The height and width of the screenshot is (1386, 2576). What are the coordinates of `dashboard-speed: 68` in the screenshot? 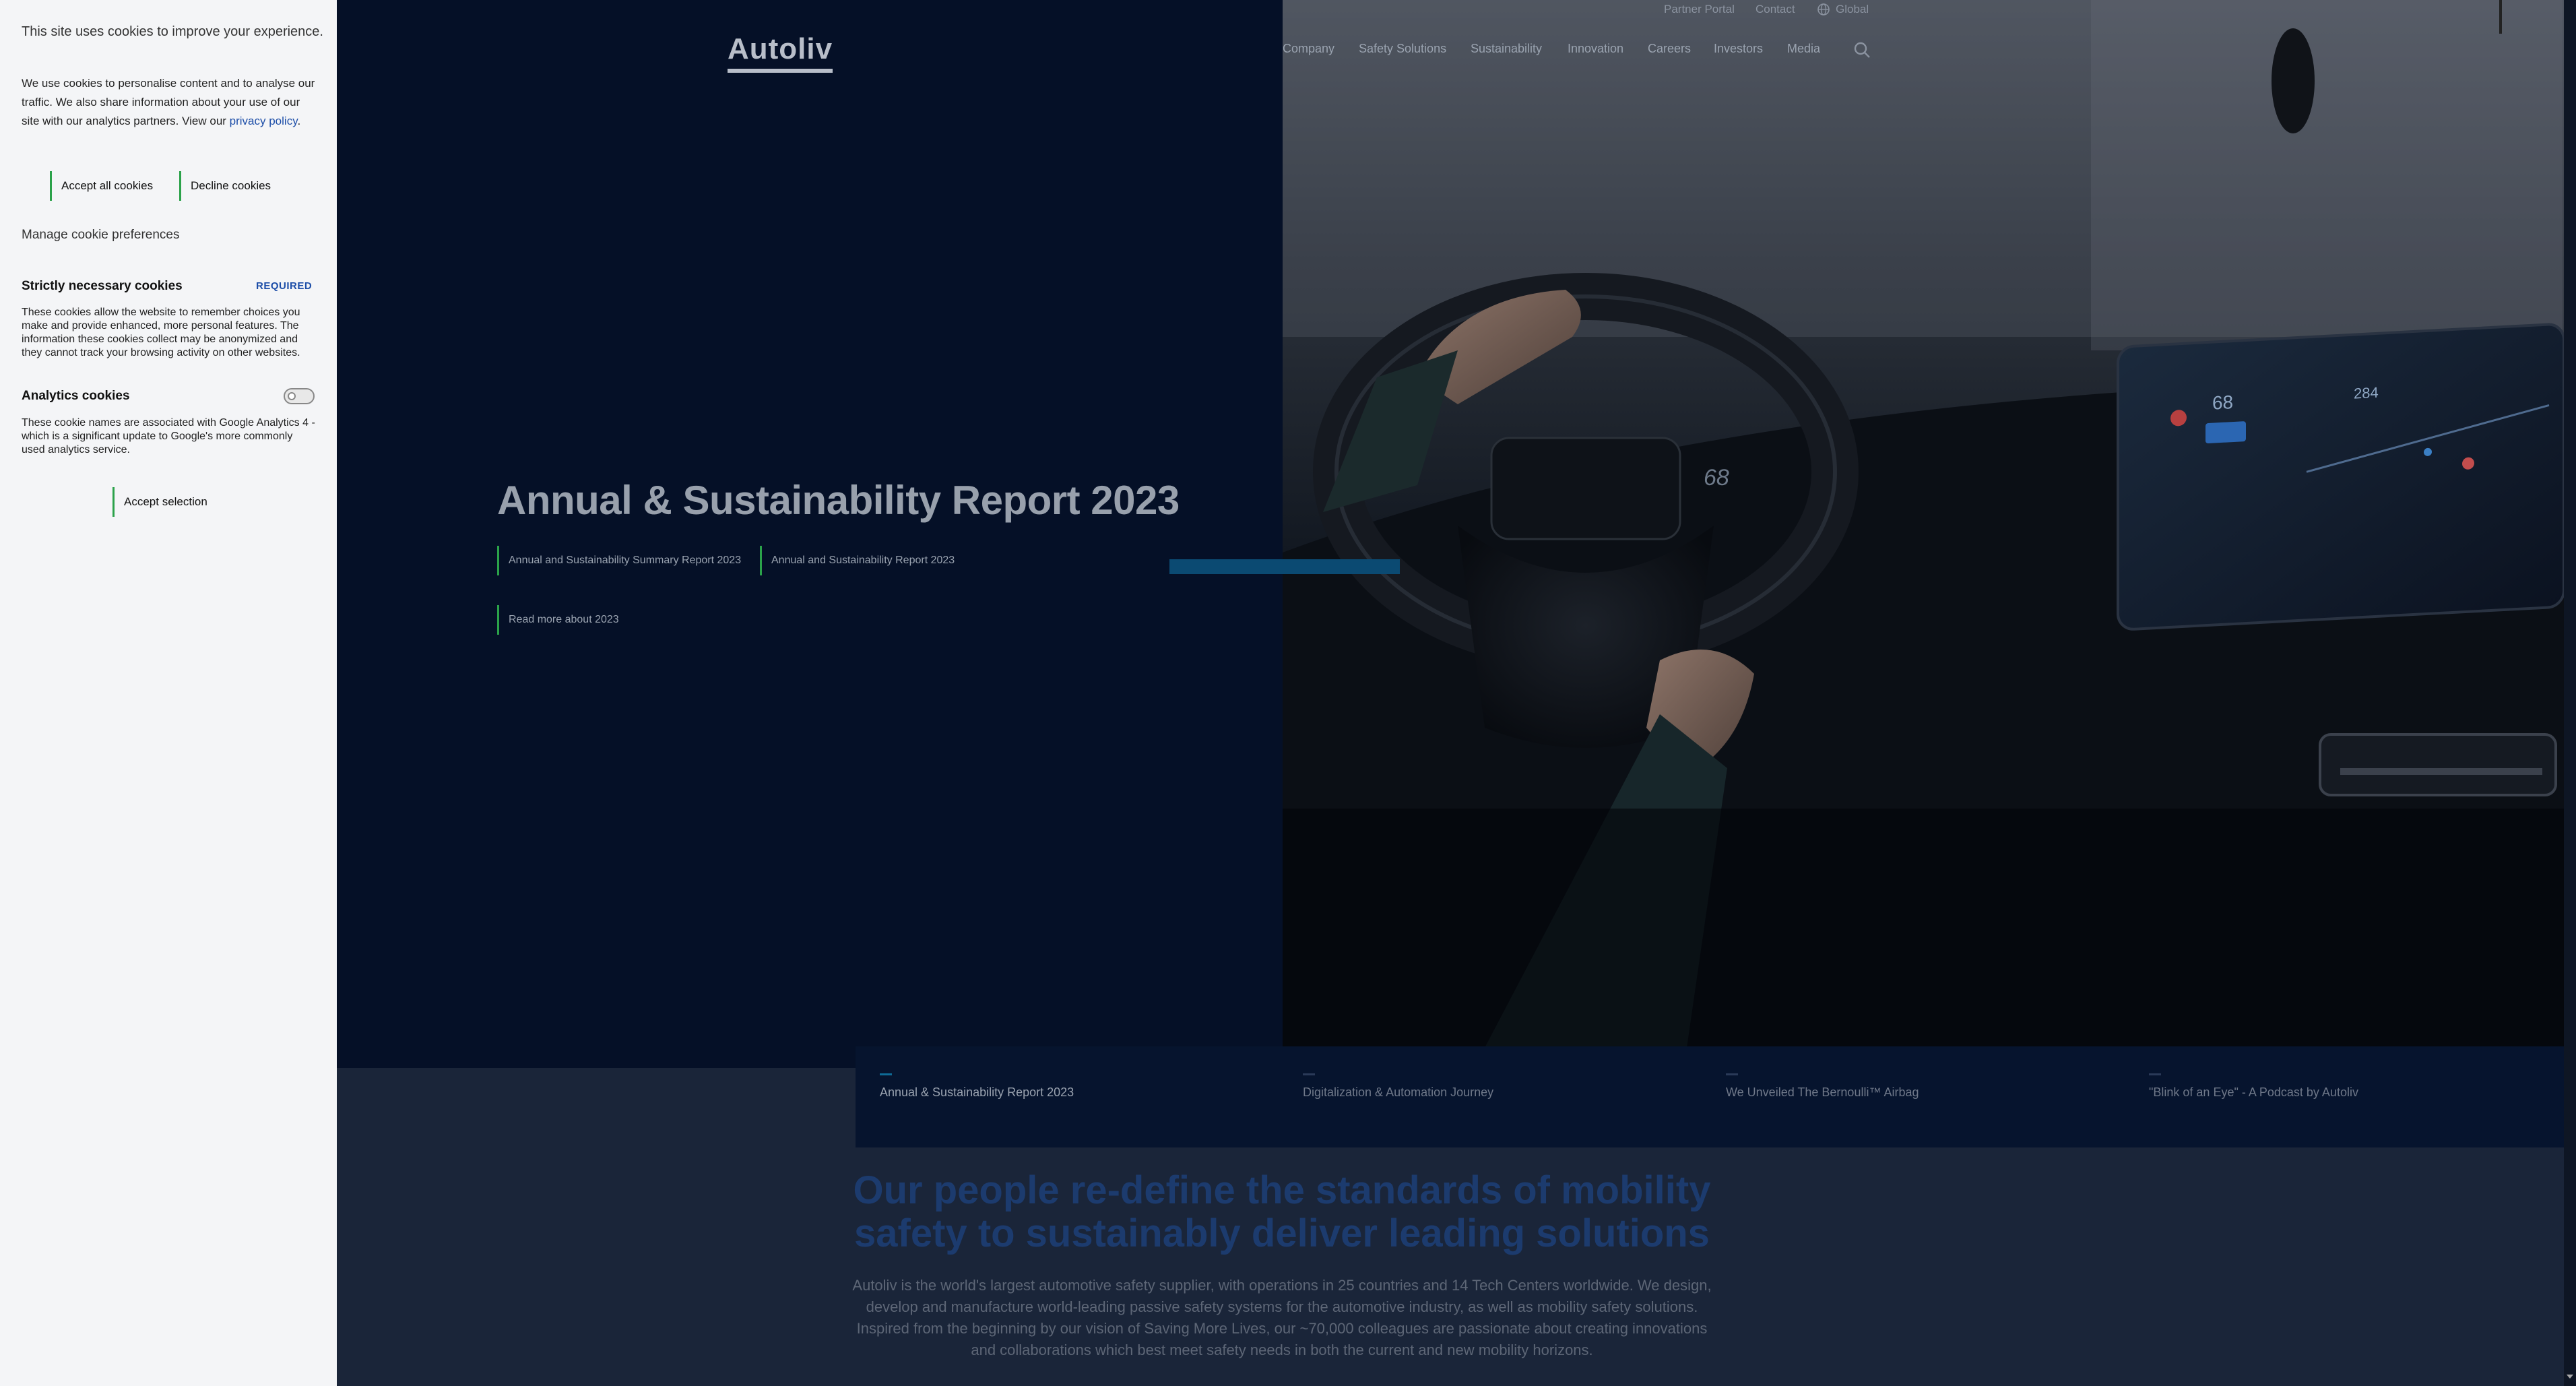 It's located at (2222, 402).